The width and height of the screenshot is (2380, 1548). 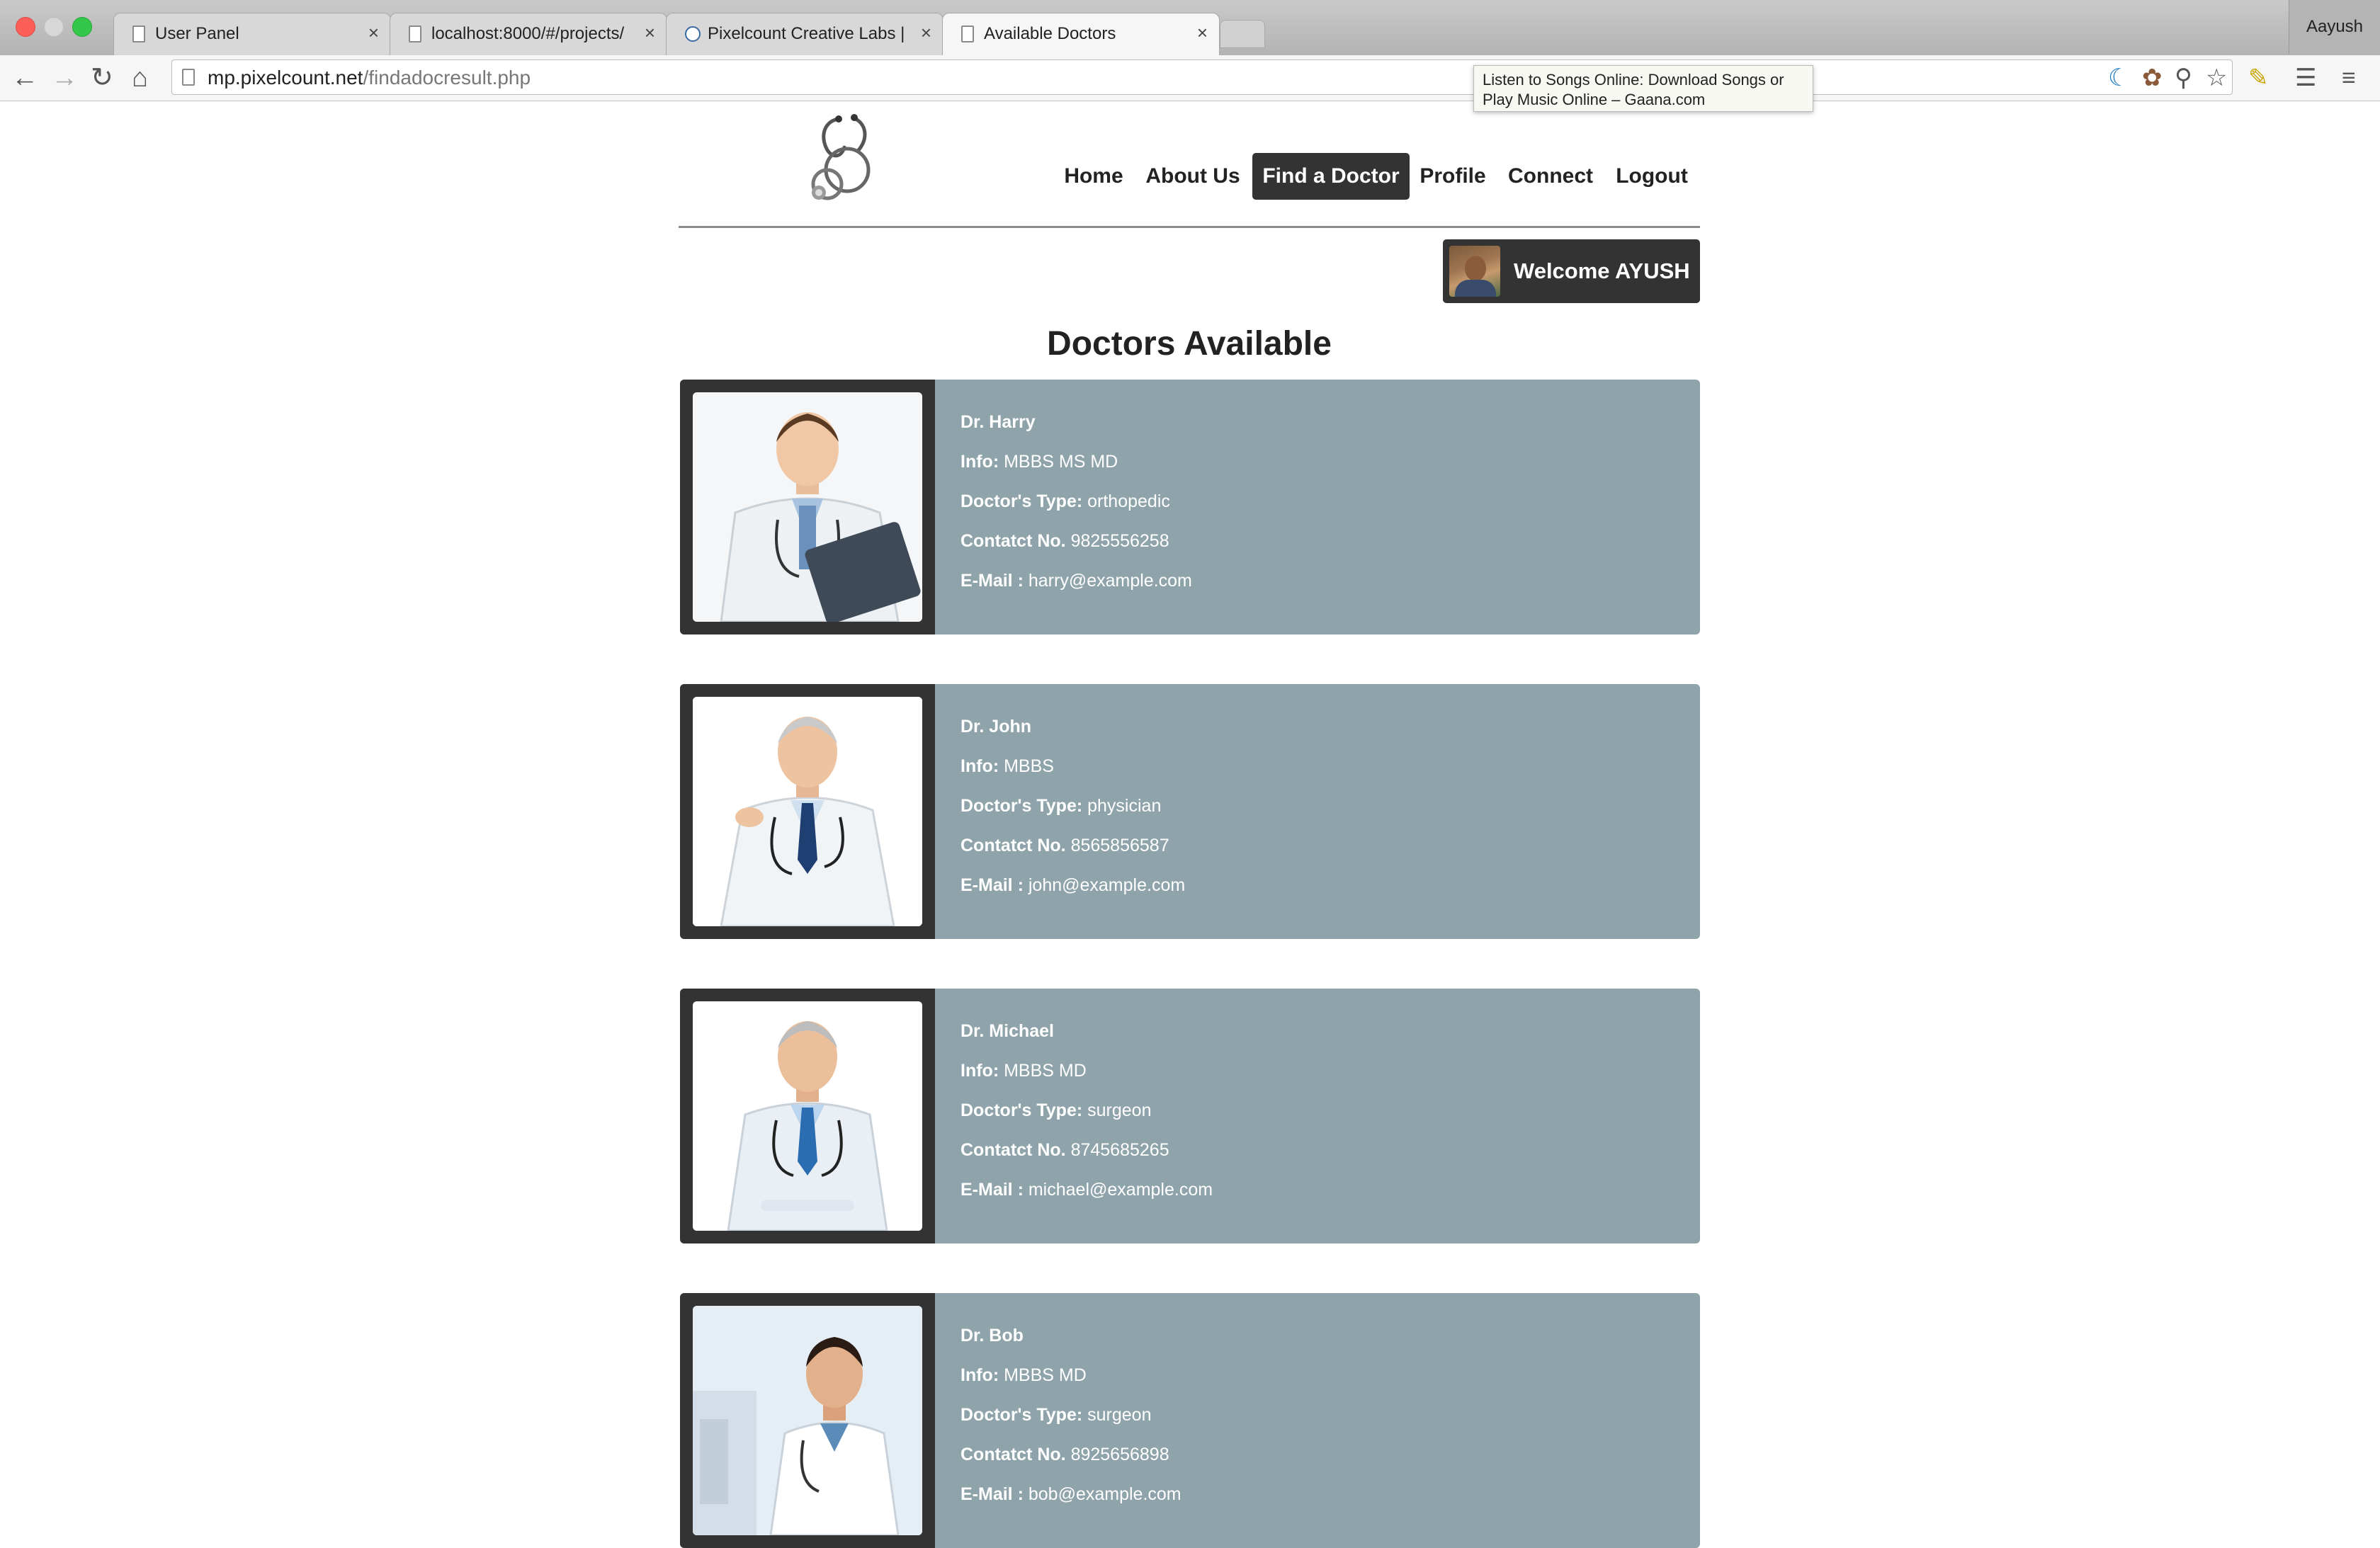 I want to click on doctor-contact: 8925656898, so click(x=1119, y=1454).